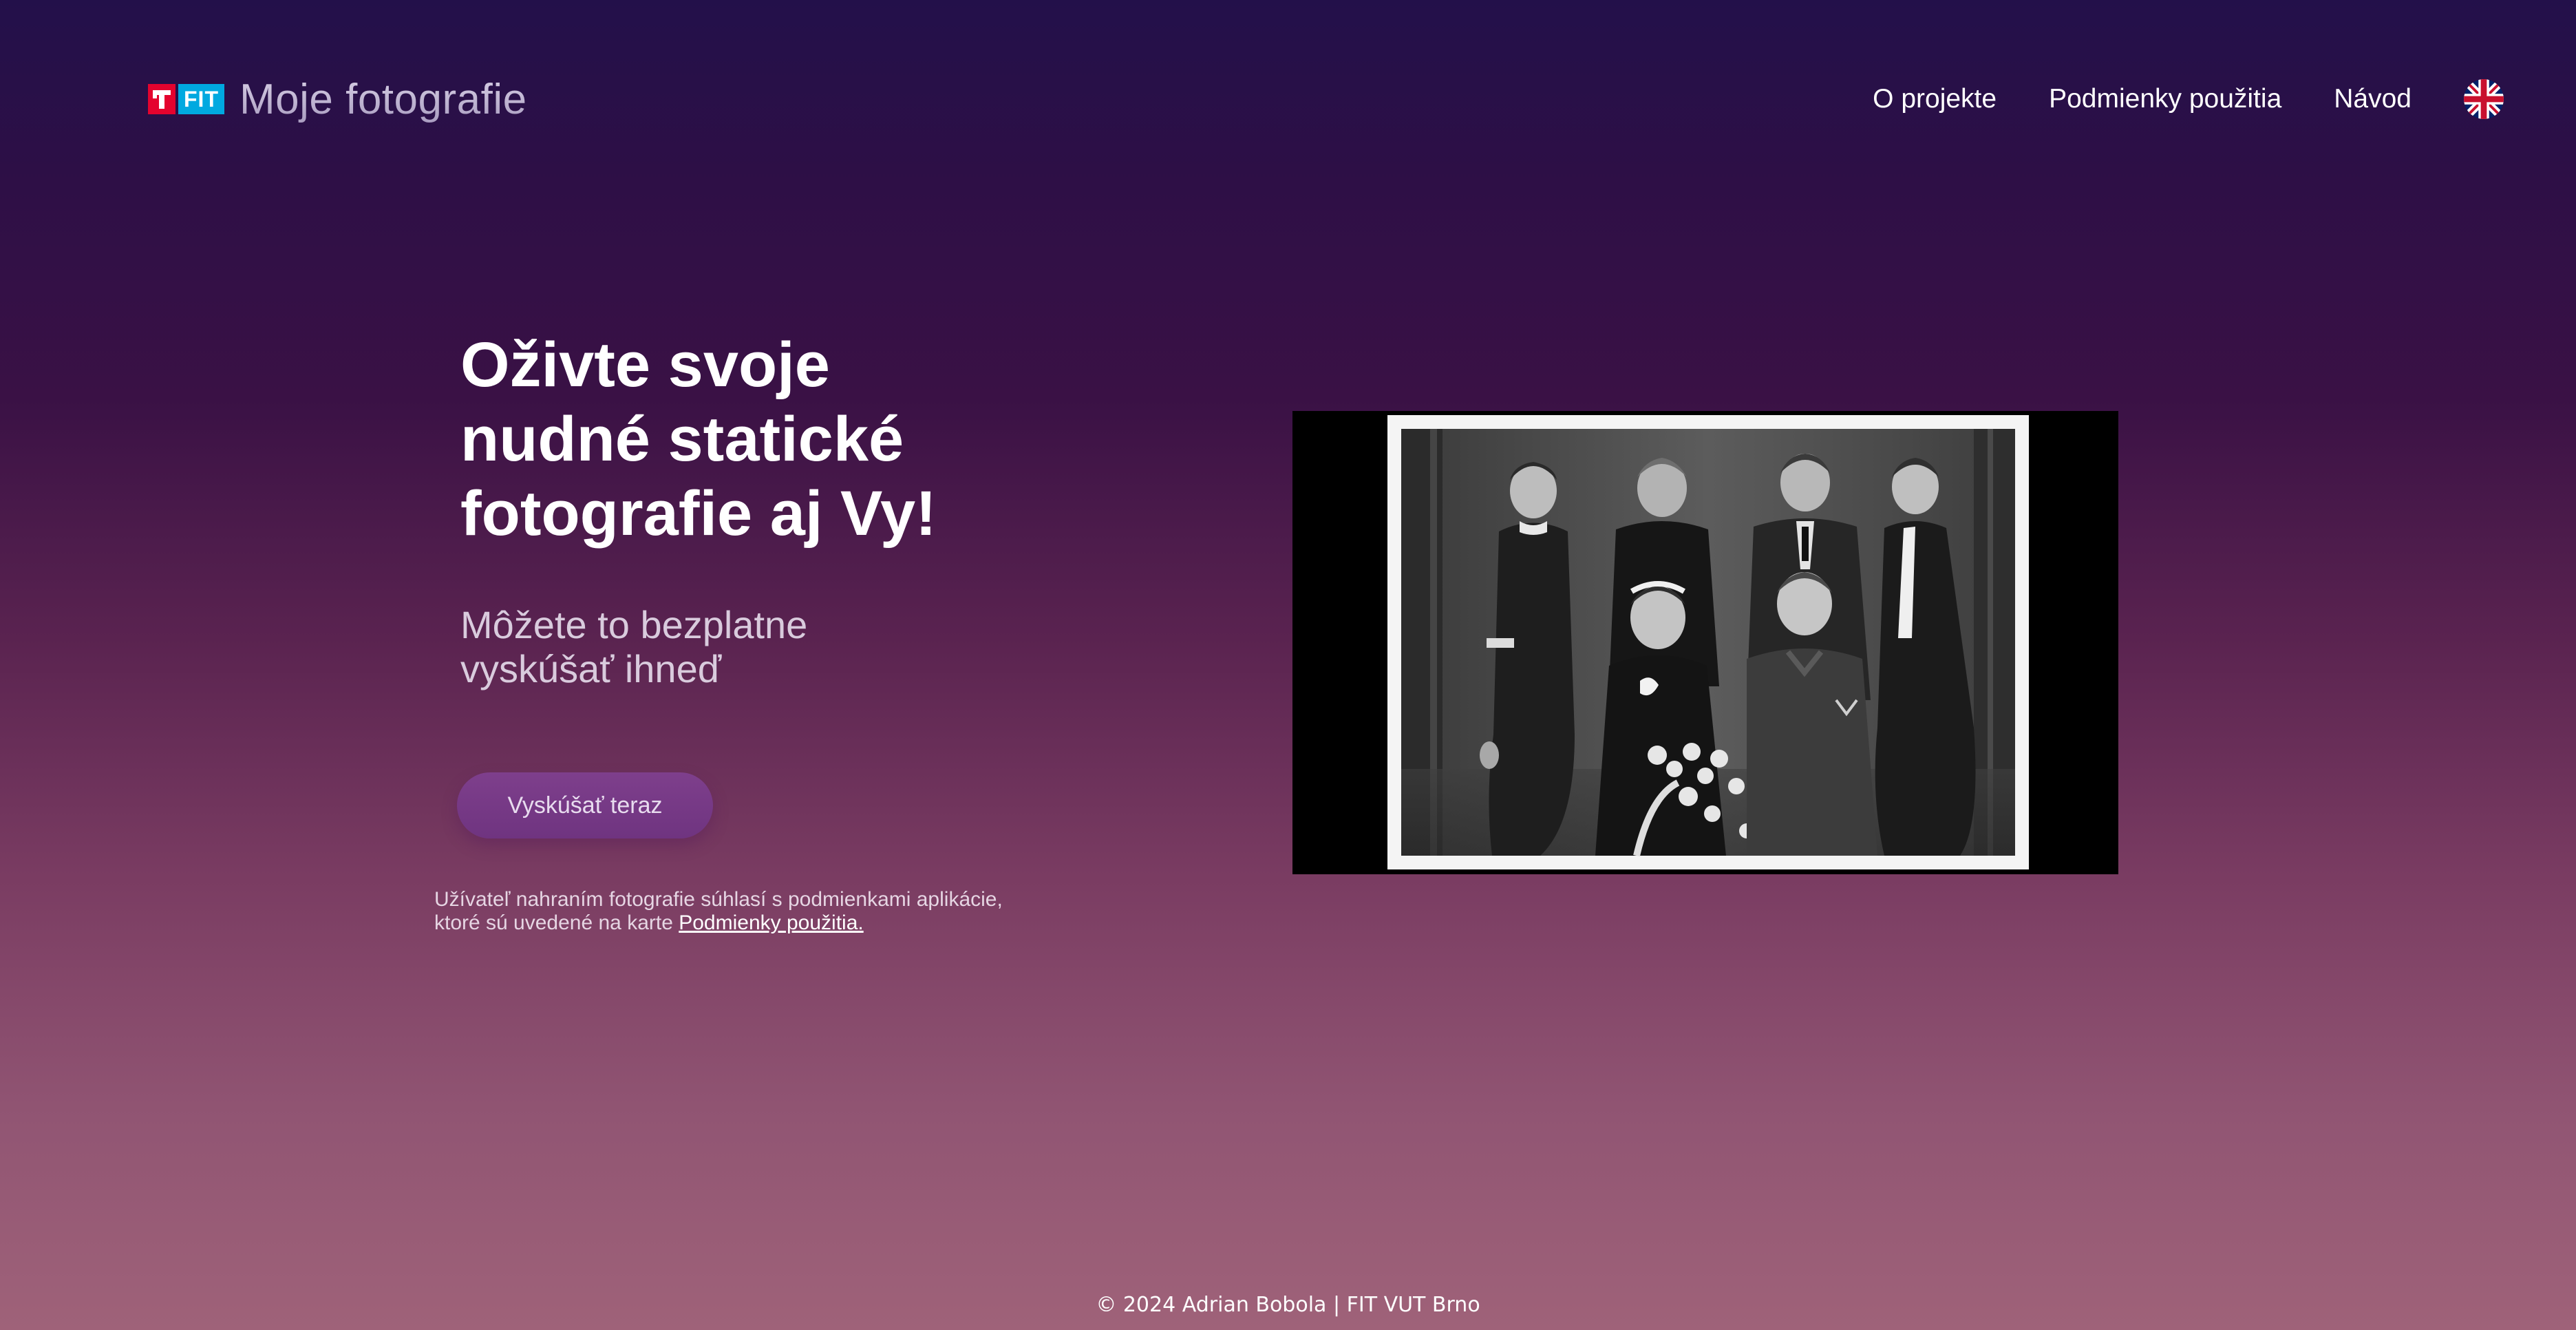 Image resolution: width=2576 pixels, height=1330 pixels. I want to click on family-portrait-image, so click(1708, 642).